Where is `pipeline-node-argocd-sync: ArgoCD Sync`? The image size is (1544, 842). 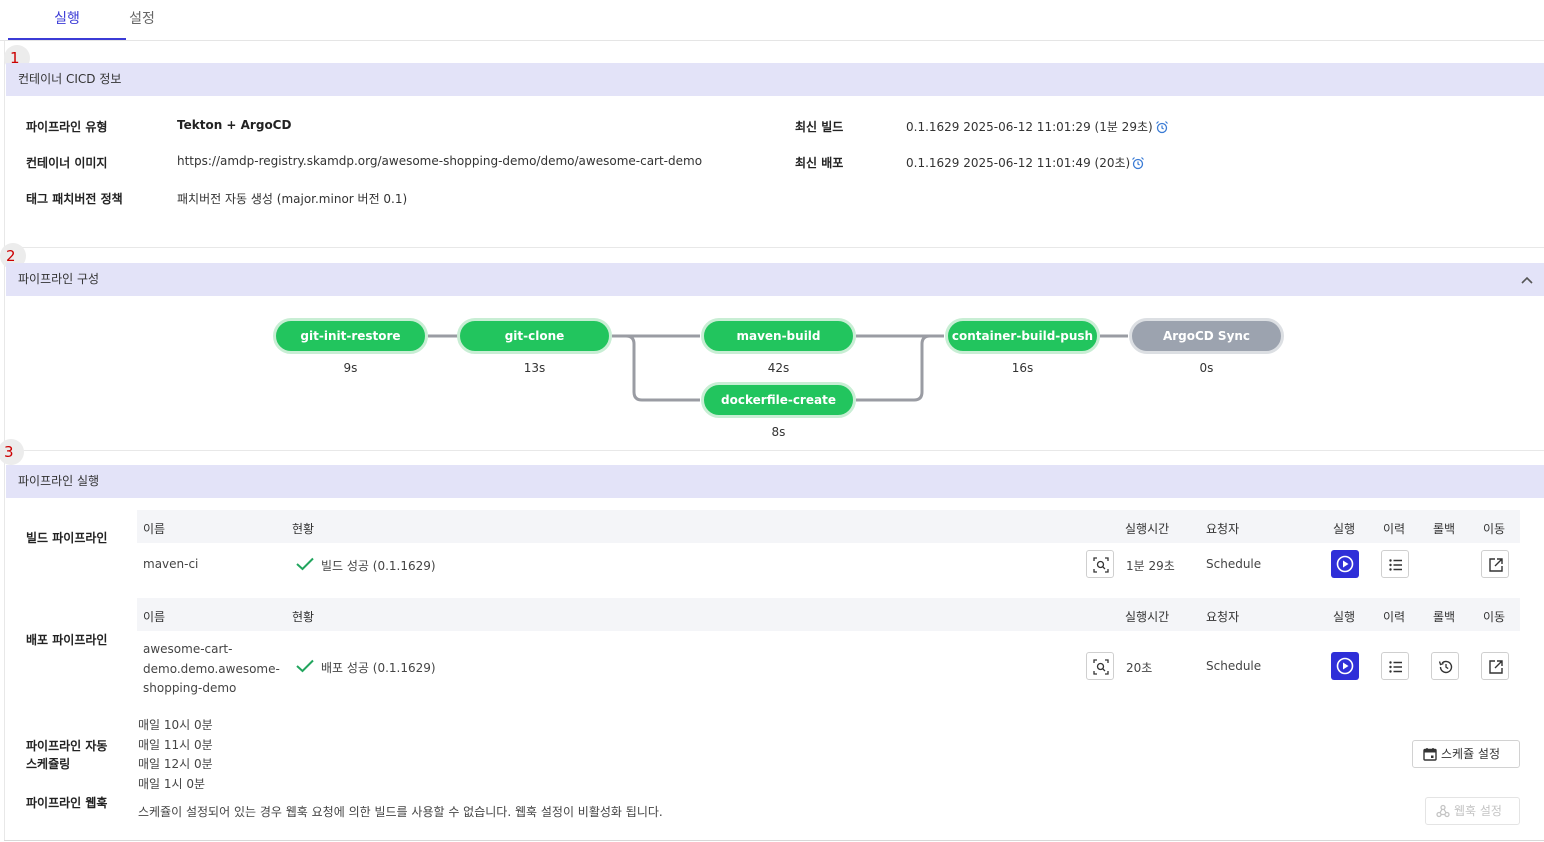
pipeline-node-argocd-sync: ArgoCD Sync is located at coordinates (1206, 336).